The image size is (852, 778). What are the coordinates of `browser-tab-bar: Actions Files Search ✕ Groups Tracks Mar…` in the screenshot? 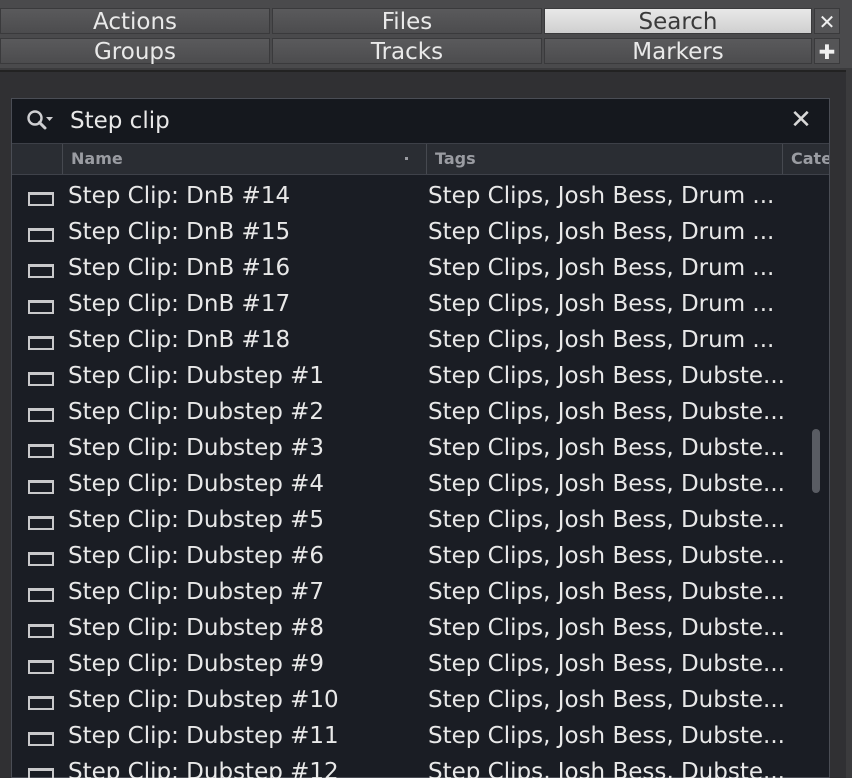 It's located at (426, 34).